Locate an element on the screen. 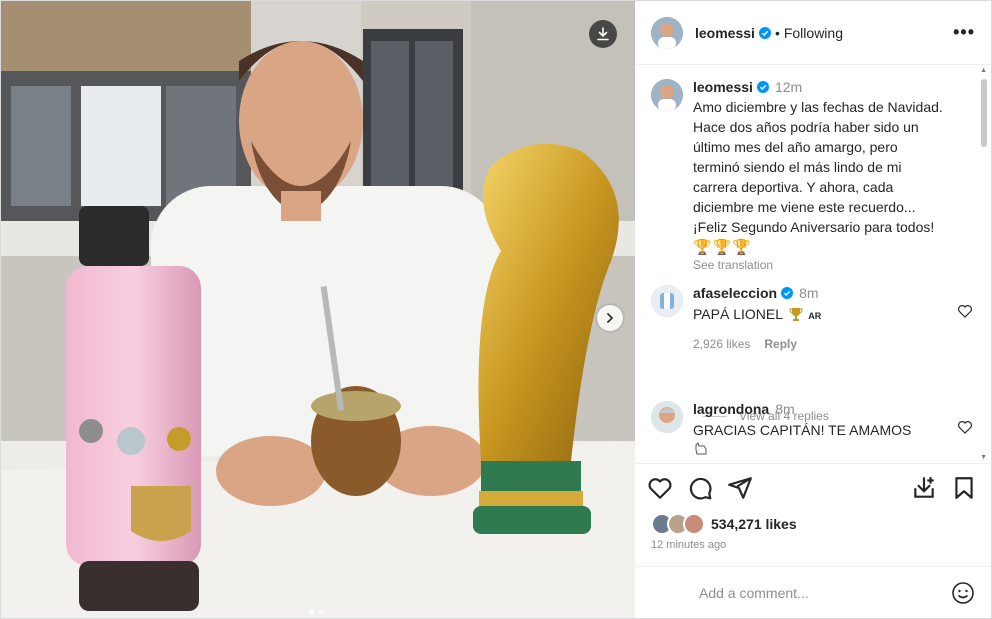 The image size is (992, 619). collection-add-icon is located at coordinates (924, 488).